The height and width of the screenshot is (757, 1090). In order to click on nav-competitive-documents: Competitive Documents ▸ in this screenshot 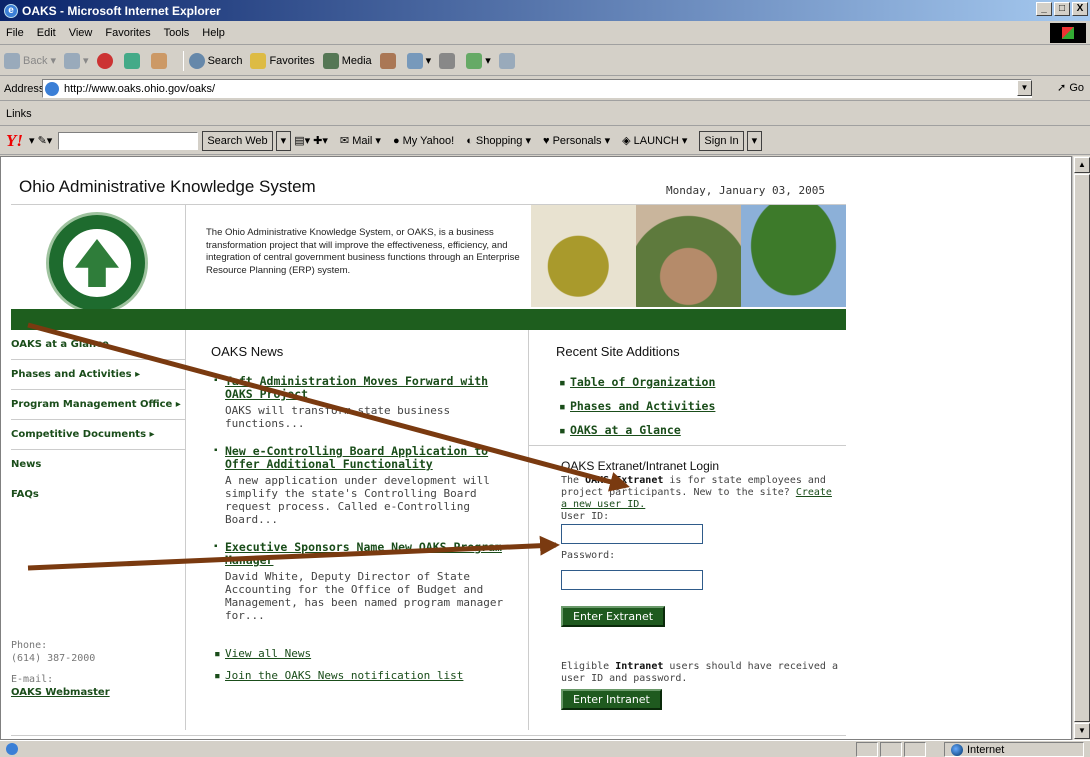, I will do `click(98, 435)`.